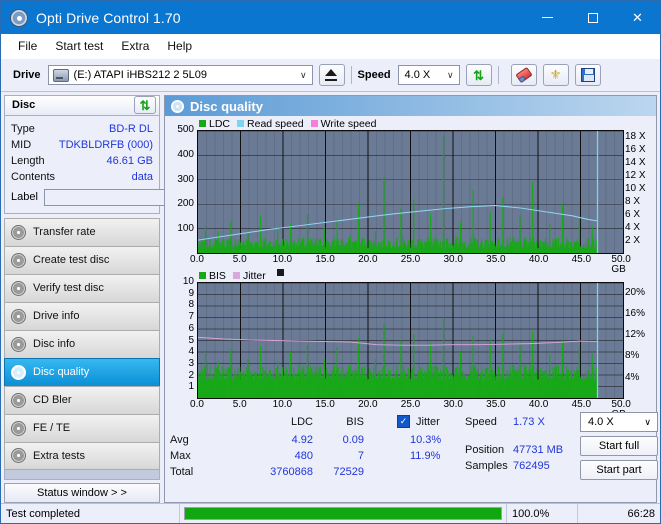 This screenshot has height=524, width=661. Describe the element at coordinates (79, 46) in the screenshot. I see `menu-start-test: Start test` at that location.